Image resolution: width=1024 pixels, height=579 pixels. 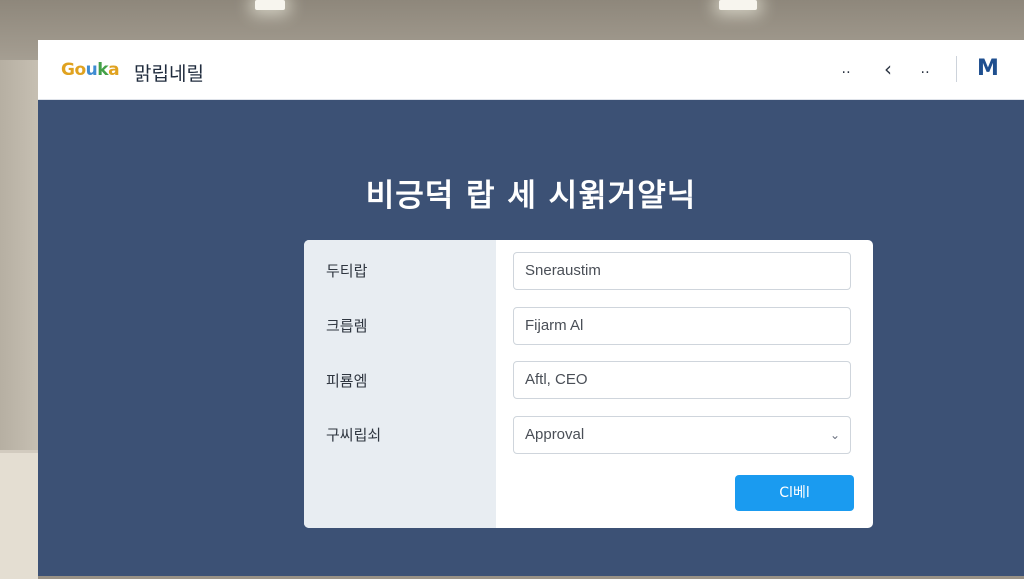 I want to click on chevron-down-icon: ⌄, so click(x=834, y=435).